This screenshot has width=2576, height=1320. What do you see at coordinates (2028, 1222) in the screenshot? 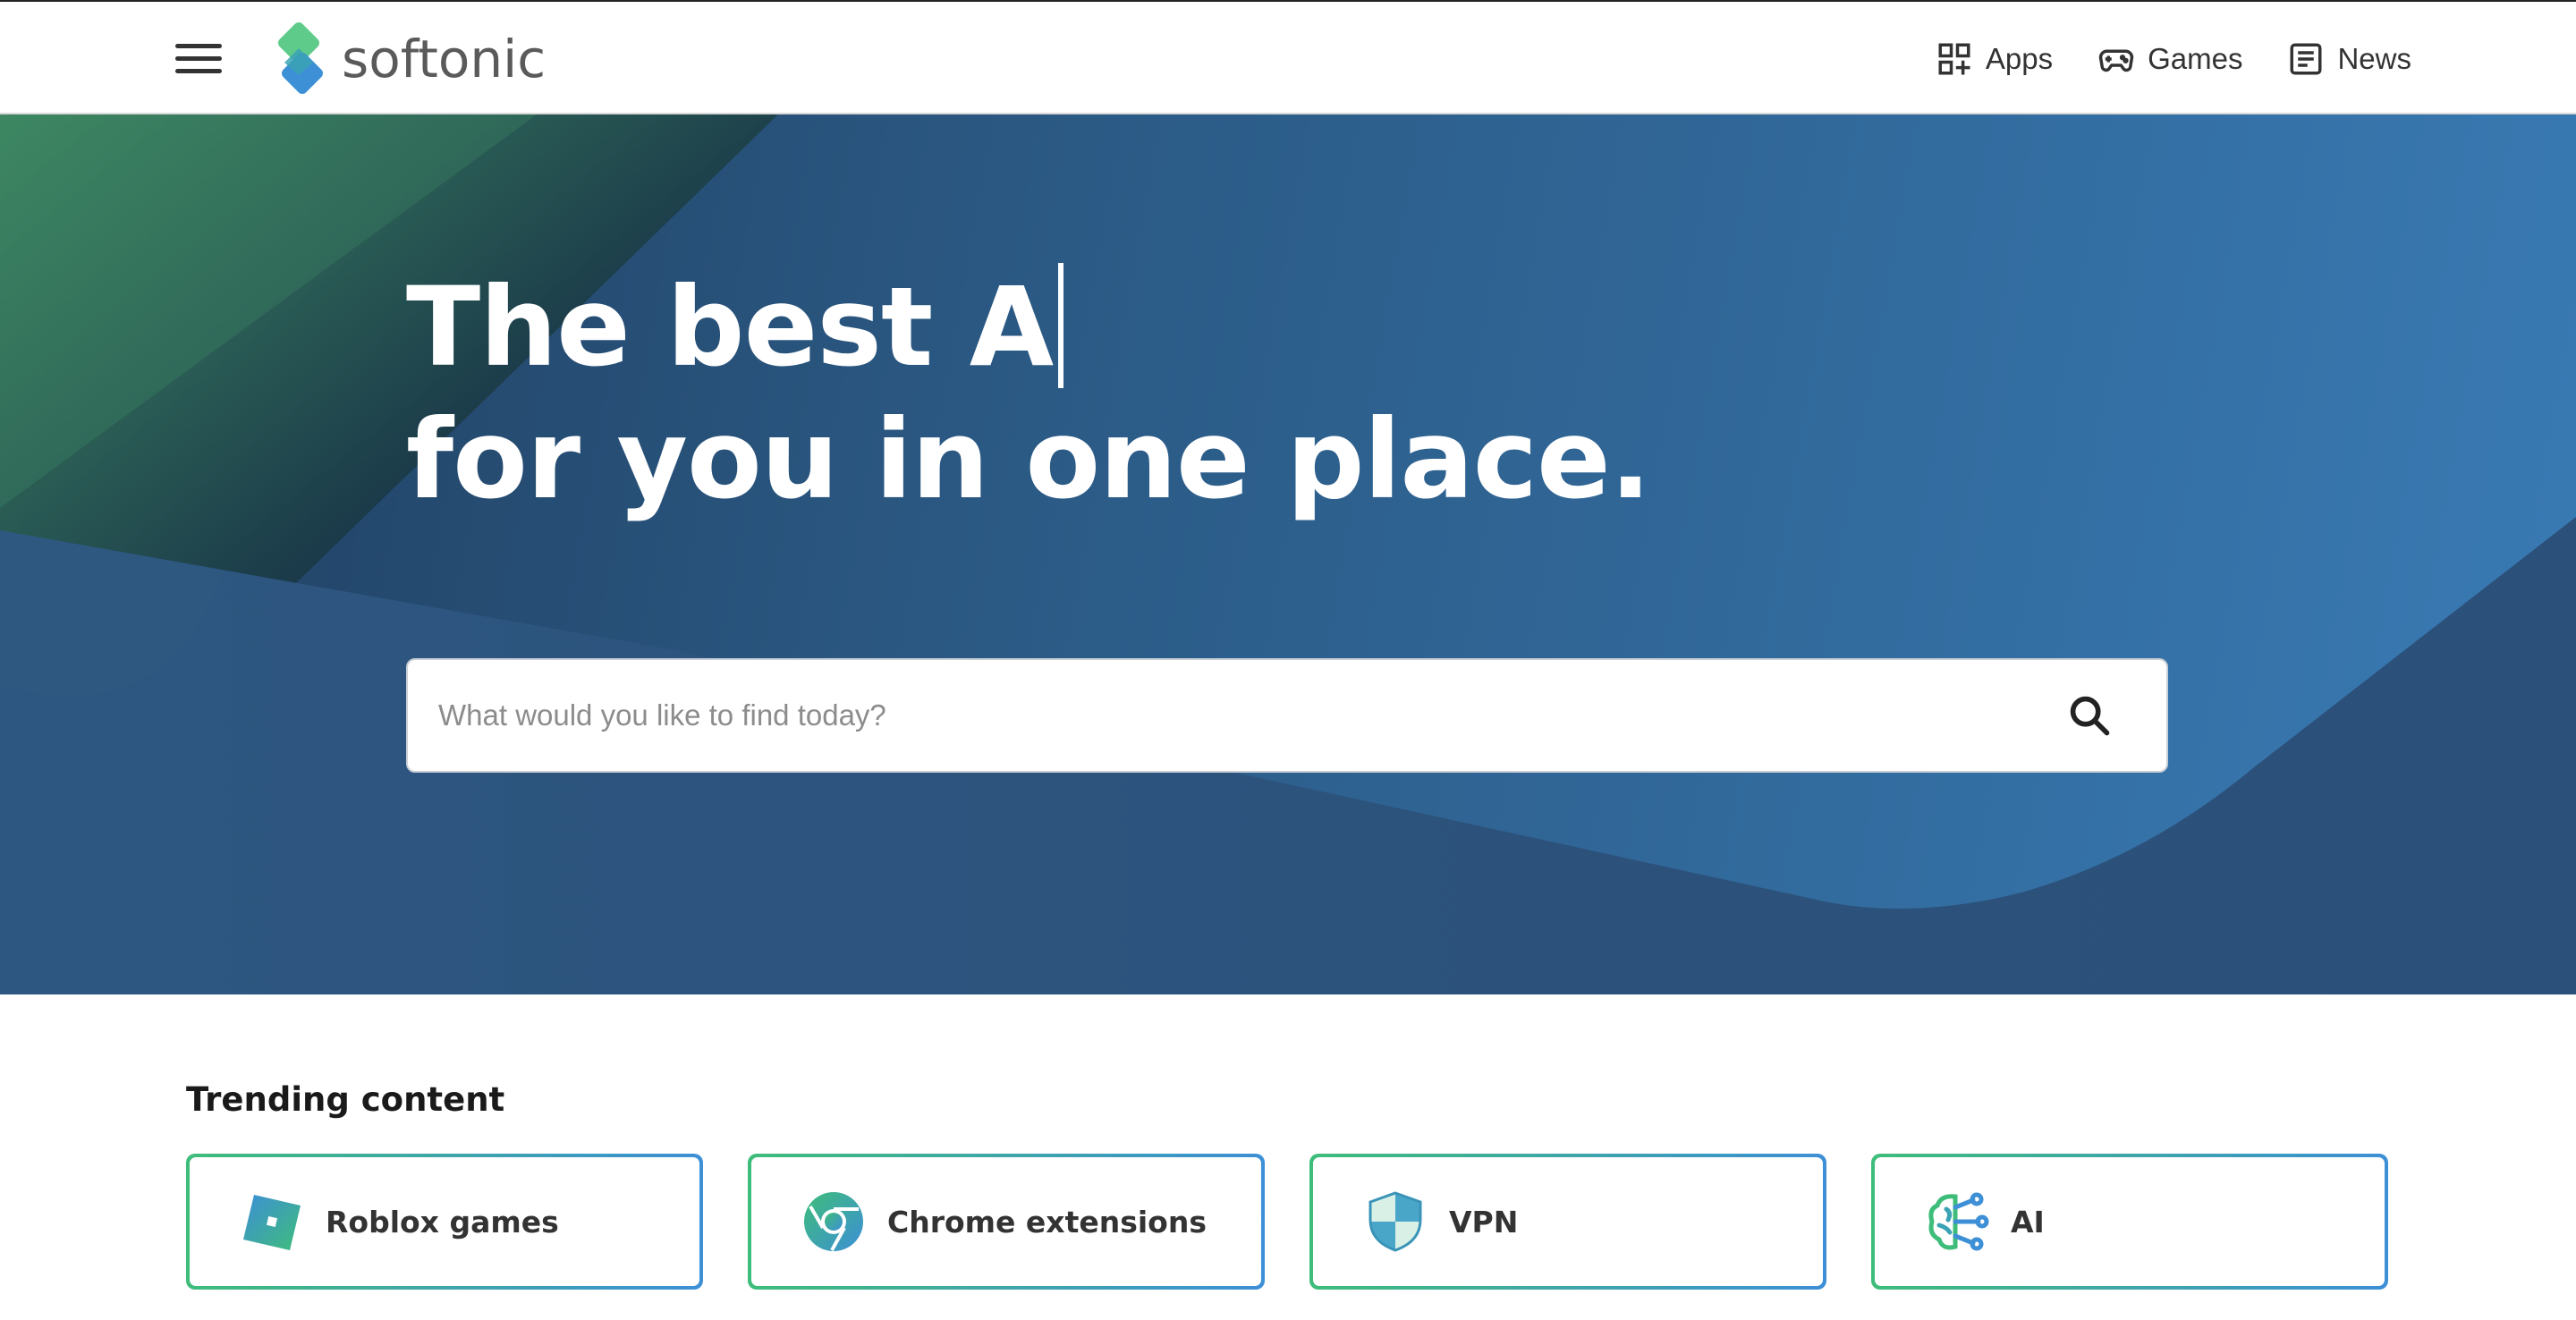
I see `trending-card-label: AI` at bounding box center [2028, 1222].